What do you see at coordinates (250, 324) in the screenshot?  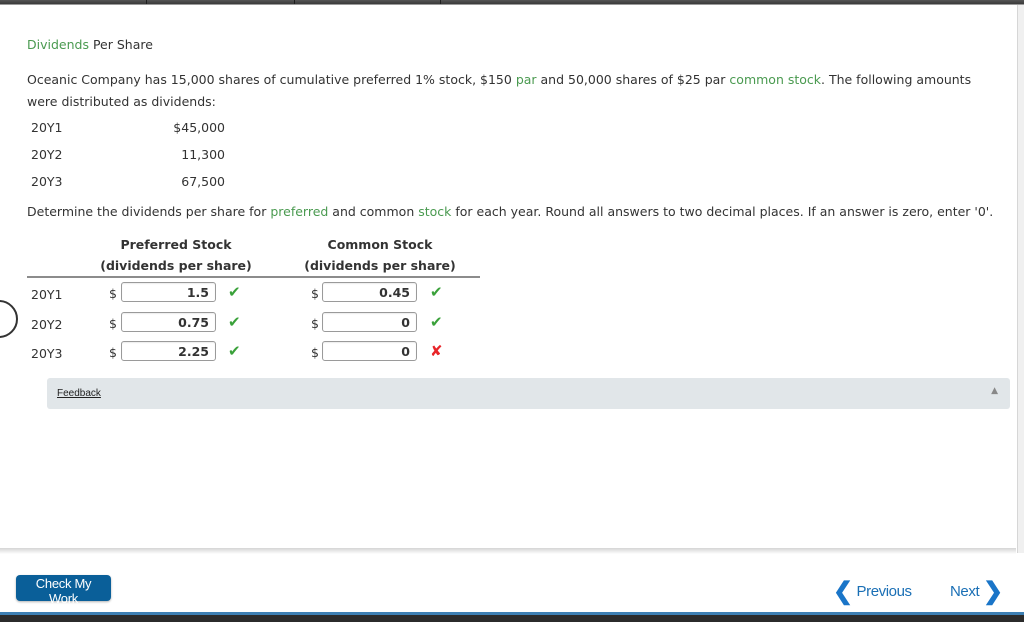 I see `answer-row: 20Y2 $ ✔ $ ✔` at bounding box center [250, 324].